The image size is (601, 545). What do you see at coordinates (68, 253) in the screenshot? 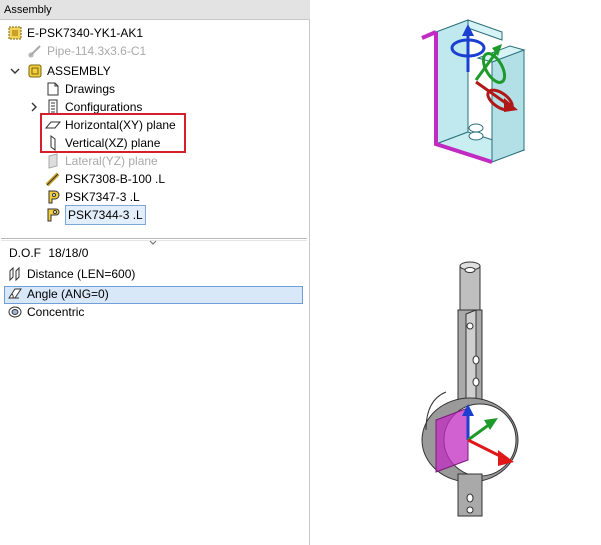
I see `dof-value: 18/18/0` at bounding box center [68, 253].